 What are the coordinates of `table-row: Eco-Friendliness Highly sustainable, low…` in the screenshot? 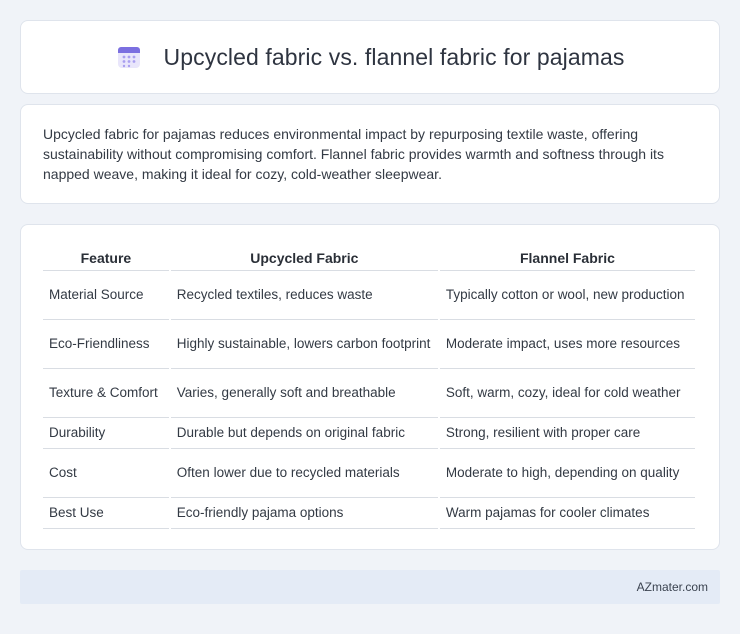 It's located at (369, 344).